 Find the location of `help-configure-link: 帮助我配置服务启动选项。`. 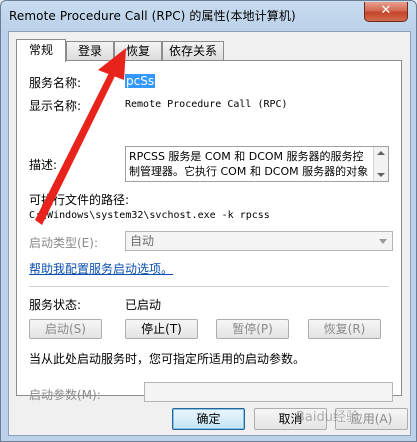

help-configure-link: 帮助我配置服务启动选项。 is located at coordinates (101, 268).